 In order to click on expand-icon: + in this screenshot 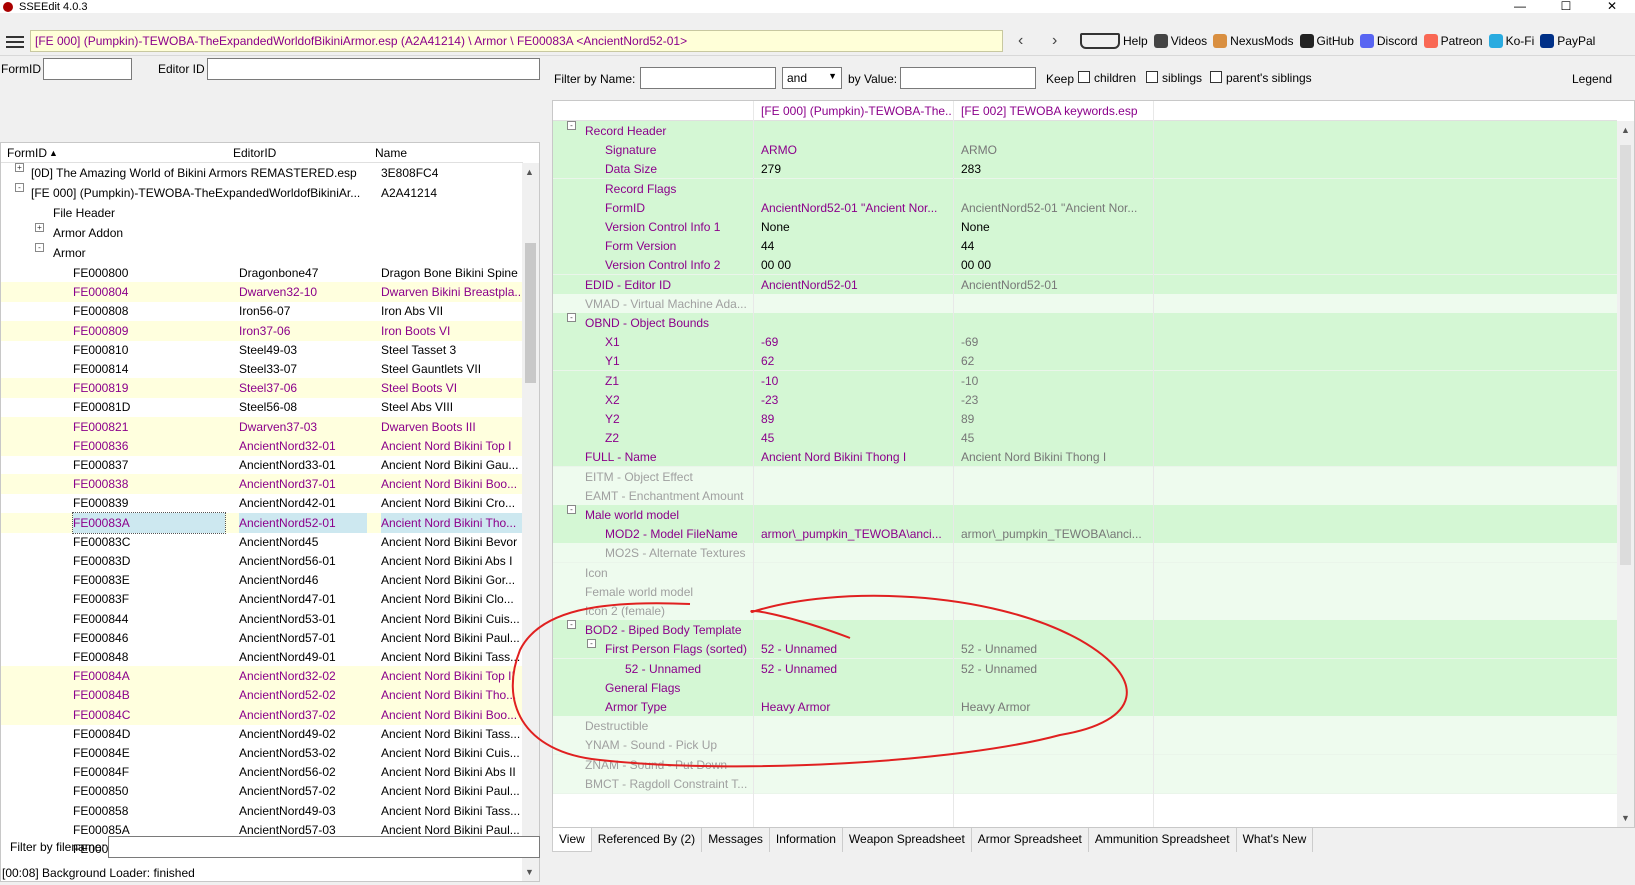, I will do `click(19, 167)`.